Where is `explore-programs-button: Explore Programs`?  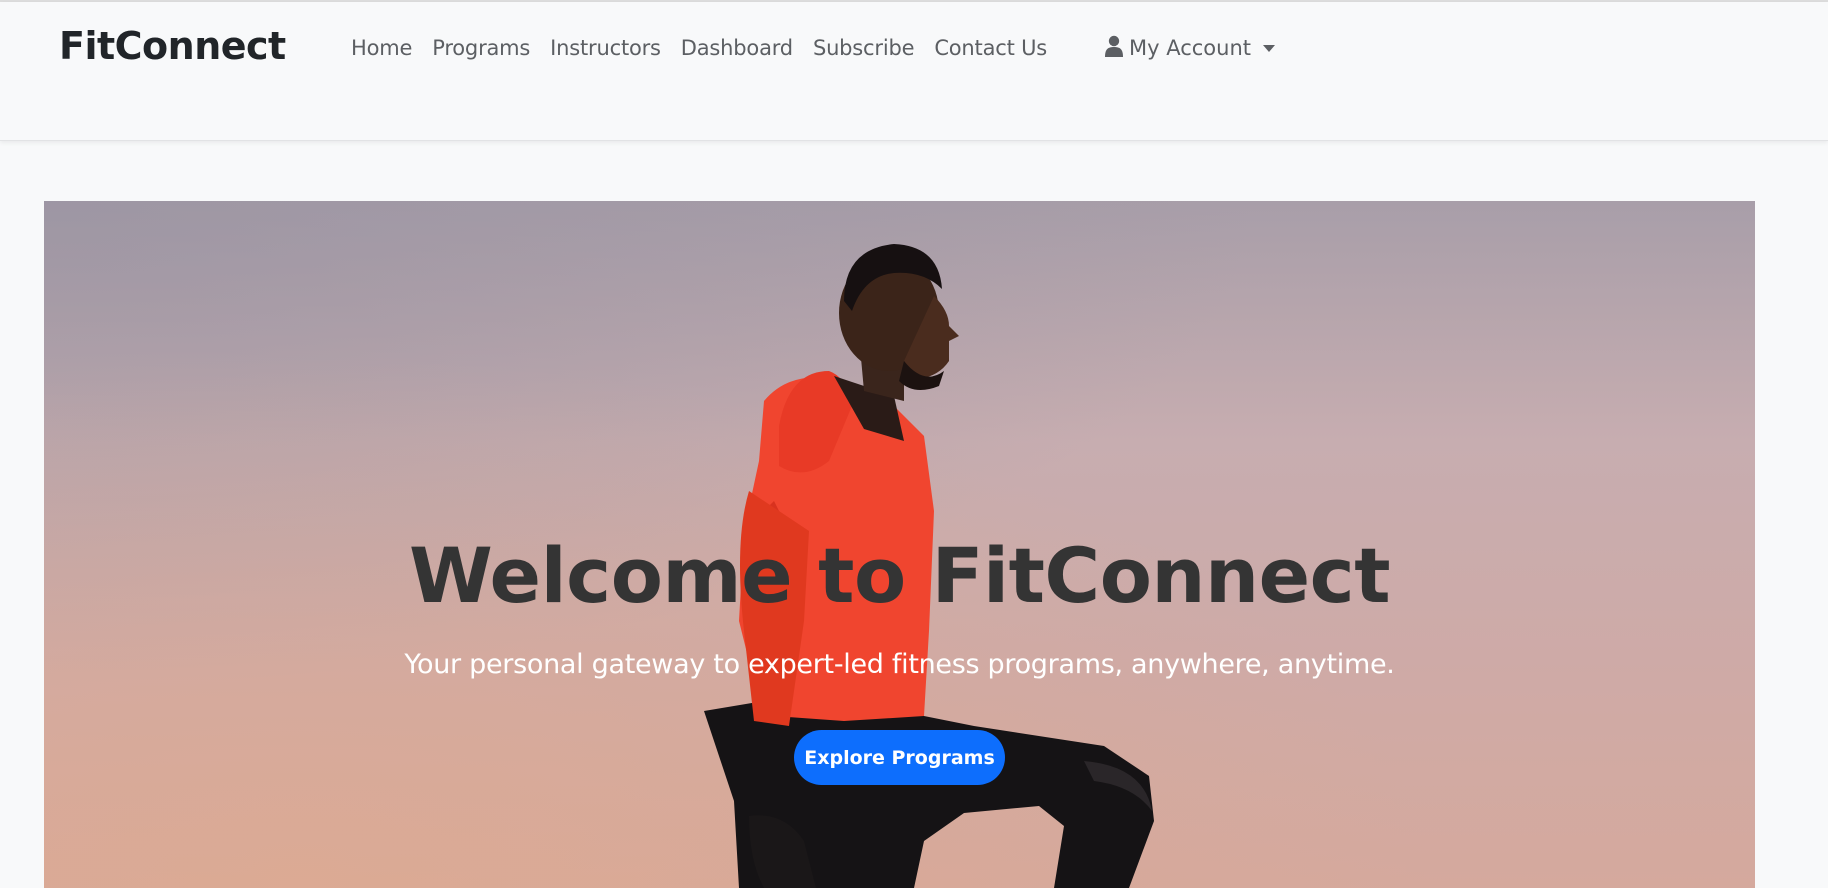 explore-programs-button: Explore Programs is located at coordinates (899, 757).